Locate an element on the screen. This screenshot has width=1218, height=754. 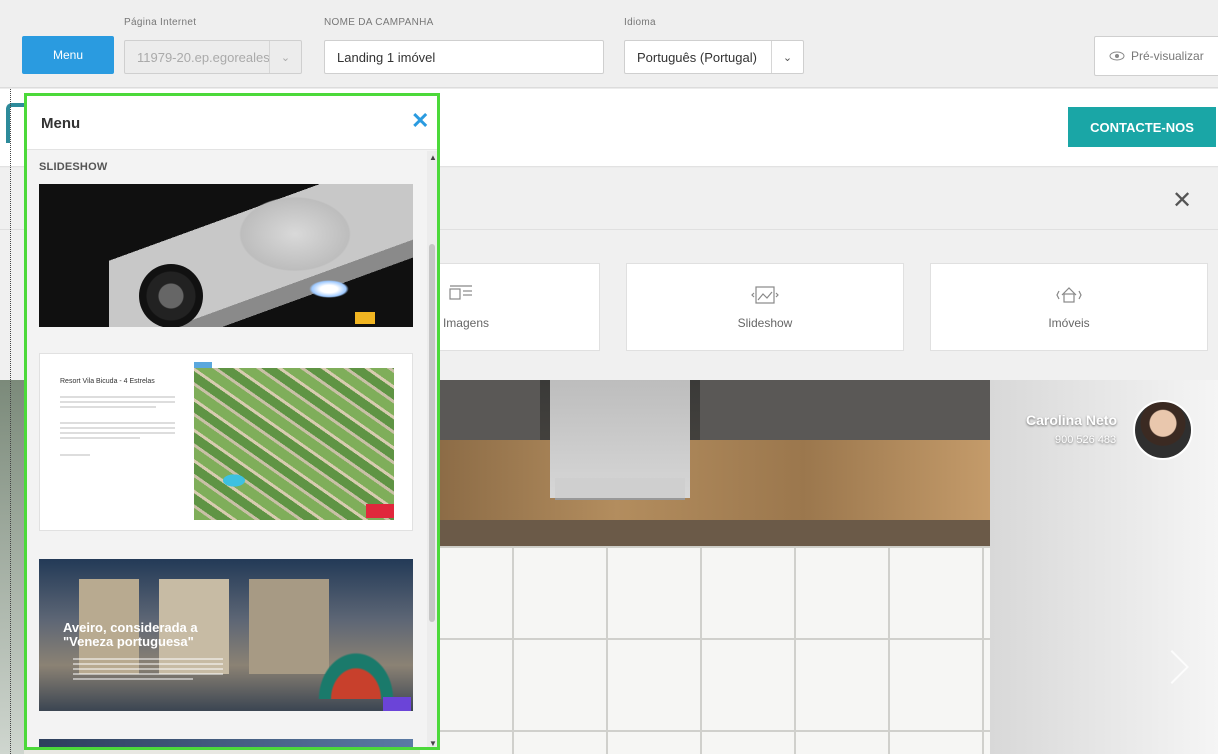
menu-button: Menu is located at coordinates (68, 55).